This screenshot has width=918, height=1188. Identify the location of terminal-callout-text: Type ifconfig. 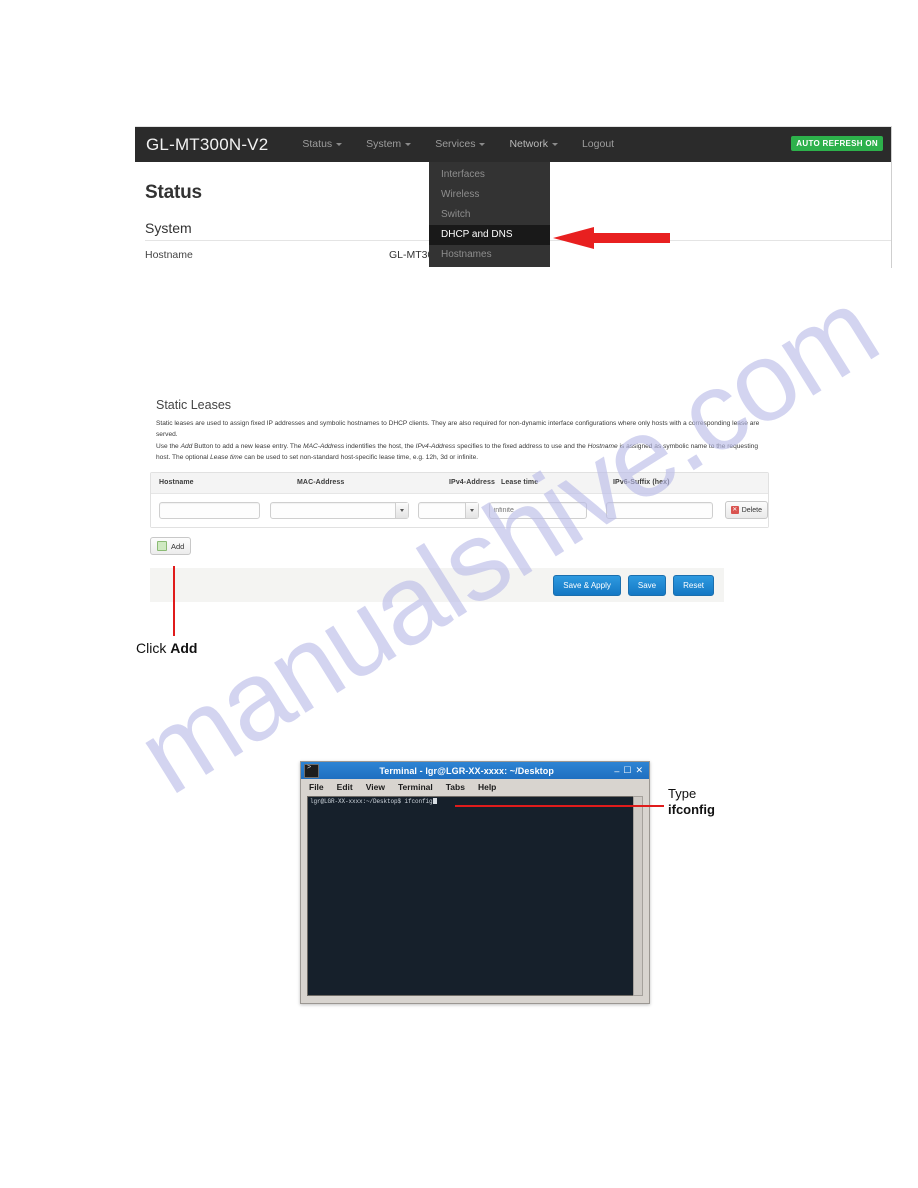
(691, 802).